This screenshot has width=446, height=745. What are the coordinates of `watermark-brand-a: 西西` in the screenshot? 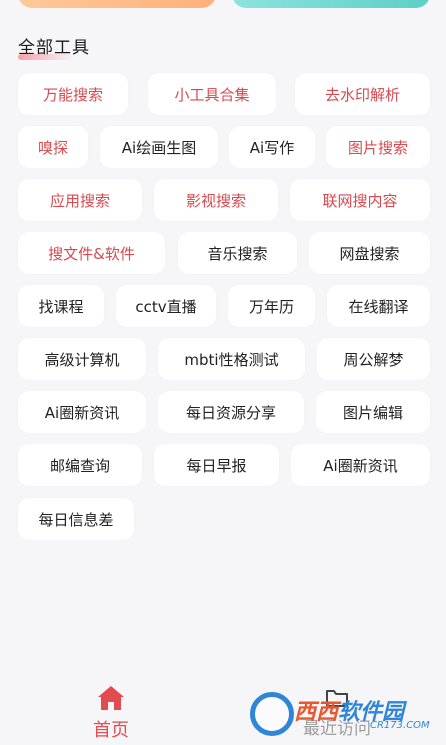 It's located at (316, 712).